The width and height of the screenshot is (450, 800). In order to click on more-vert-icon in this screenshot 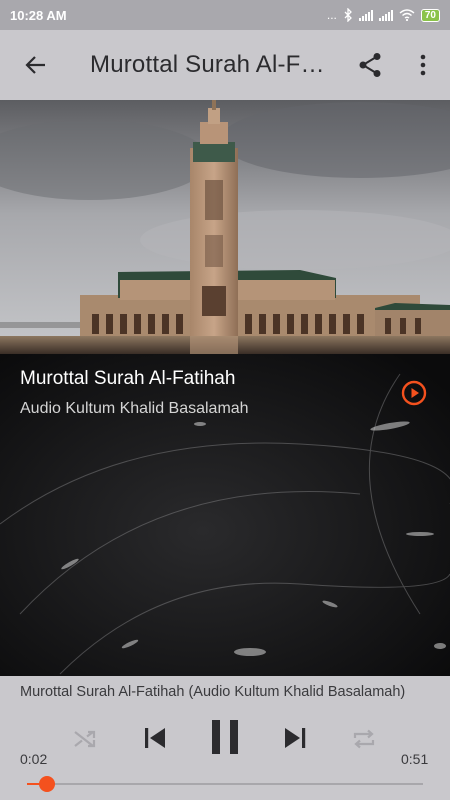, I will do `click(422, 65)`.